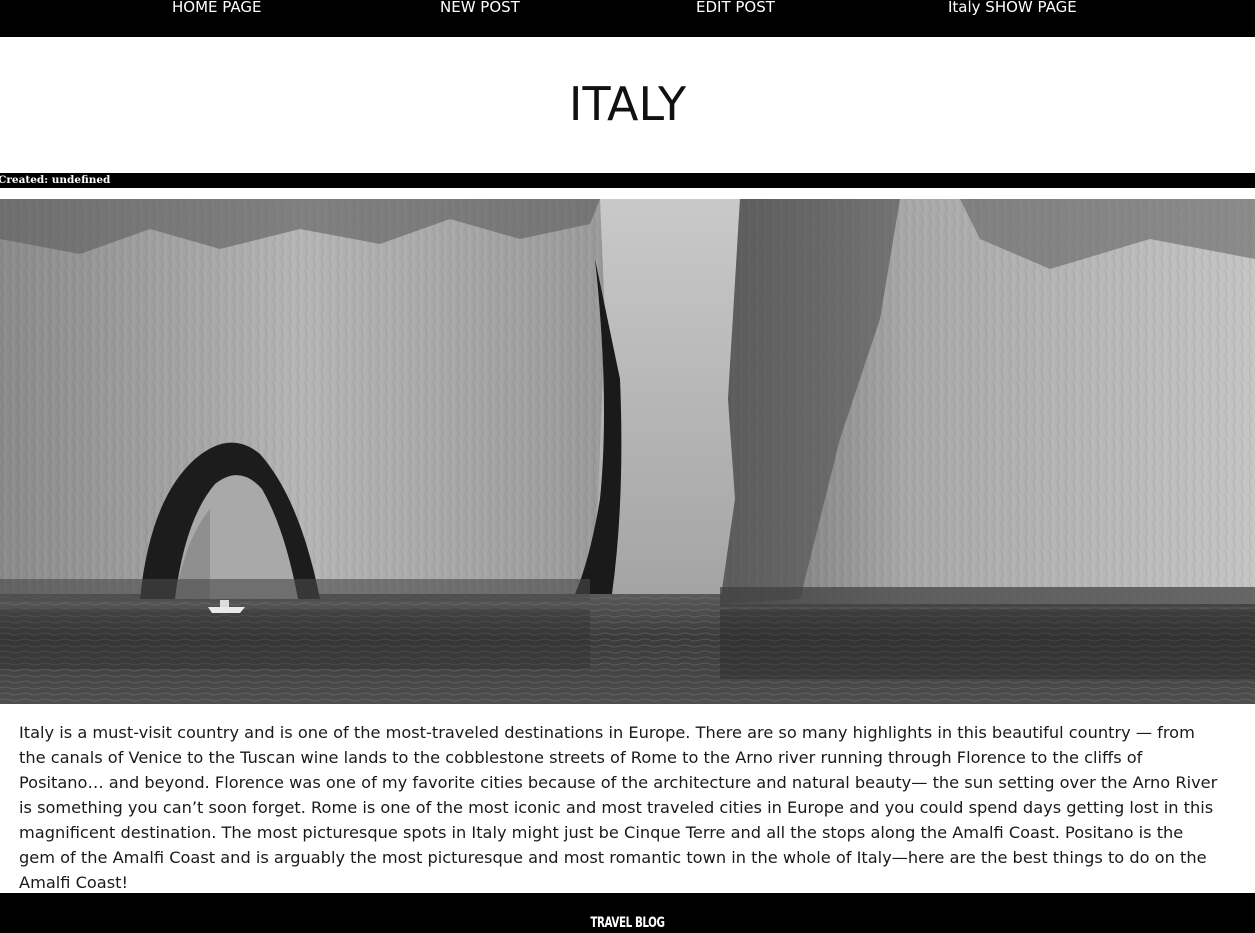 The width and height of the screenshot is (1255, 933). I want to click on nav-show-page: Italy SHOW PAGE, so click(1012, 8).